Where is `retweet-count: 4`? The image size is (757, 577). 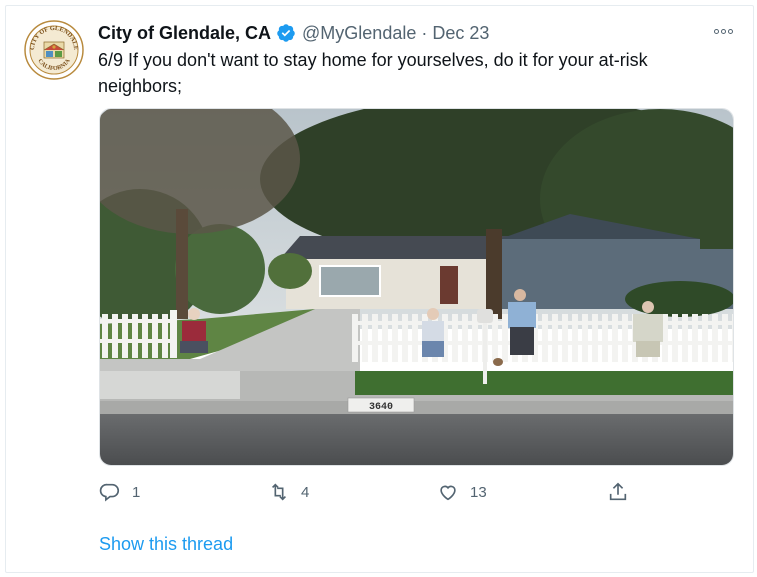 retweet-count: 4 is located at coordinates (305, 492).